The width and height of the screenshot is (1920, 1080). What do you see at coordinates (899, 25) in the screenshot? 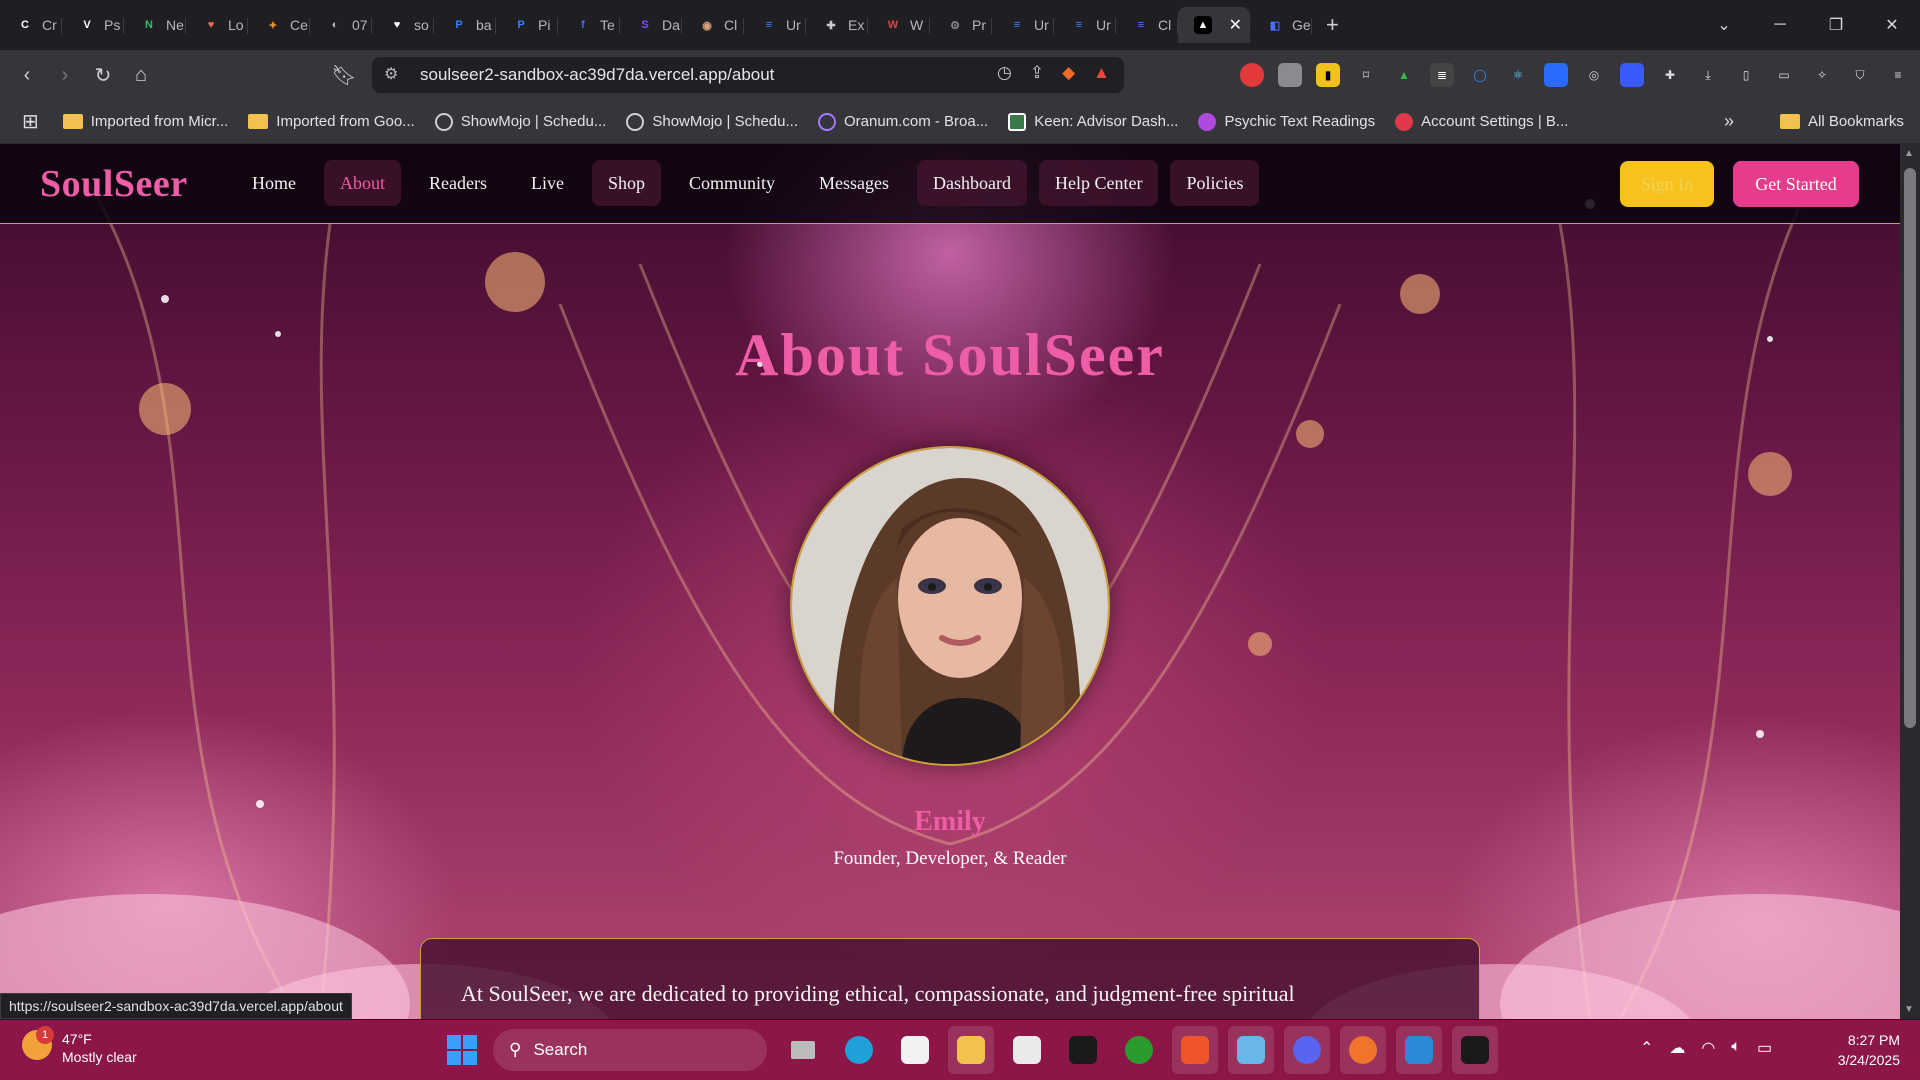
I see `tab: WW` at bounding box center [899, 25].